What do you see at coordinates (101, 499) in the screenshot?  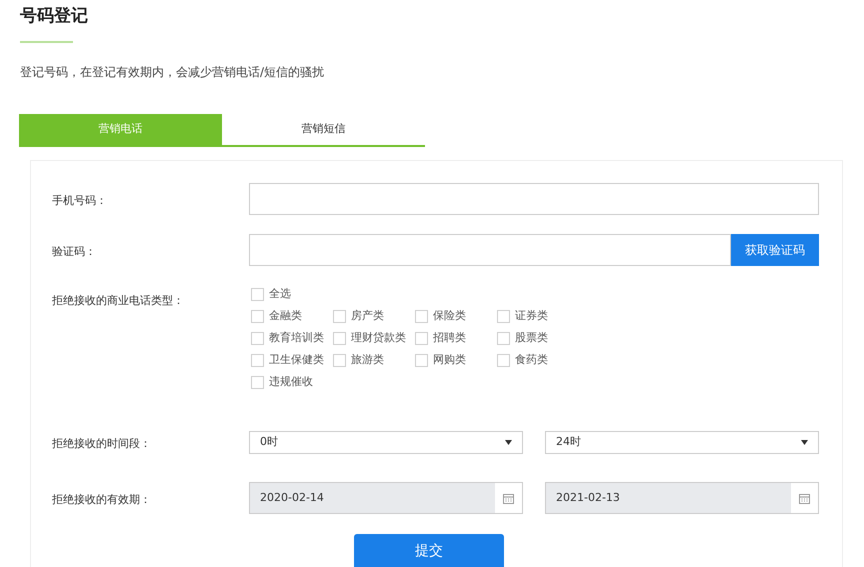 I see `field-label: 拒绝接收的有效期：` at bounding box center [101, 499].